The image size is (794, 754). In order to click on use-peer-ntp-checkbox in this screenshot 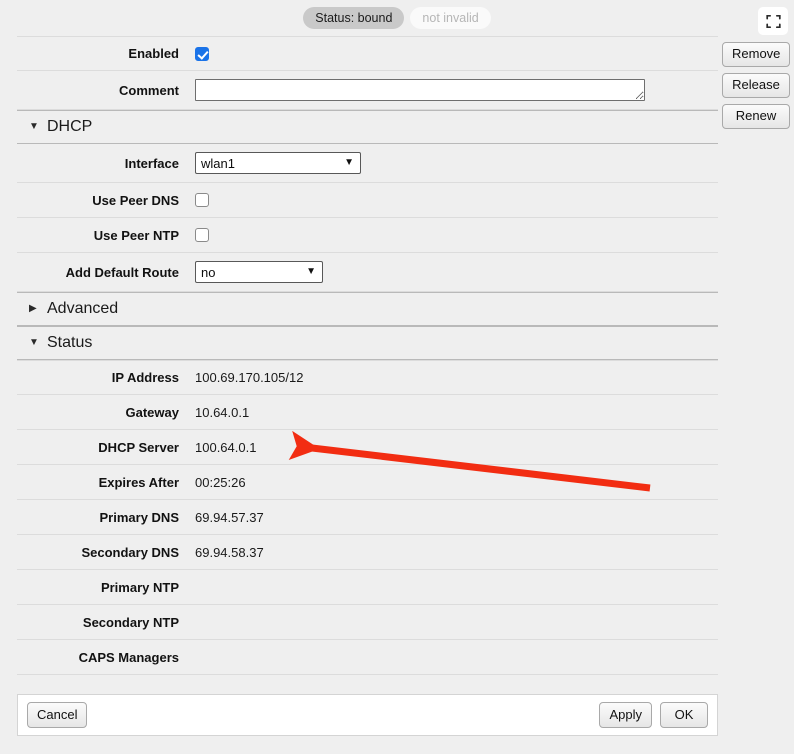, I will do `click(202, 235)`.